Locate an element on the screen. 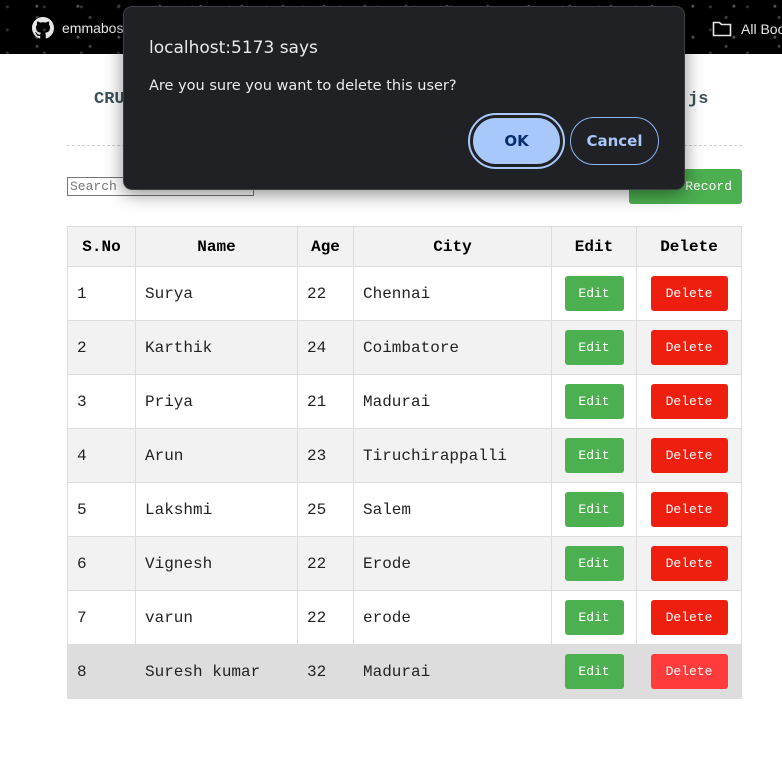 The image size is (782, 771). cell-age: 23 is located at coordinates (325, 455).